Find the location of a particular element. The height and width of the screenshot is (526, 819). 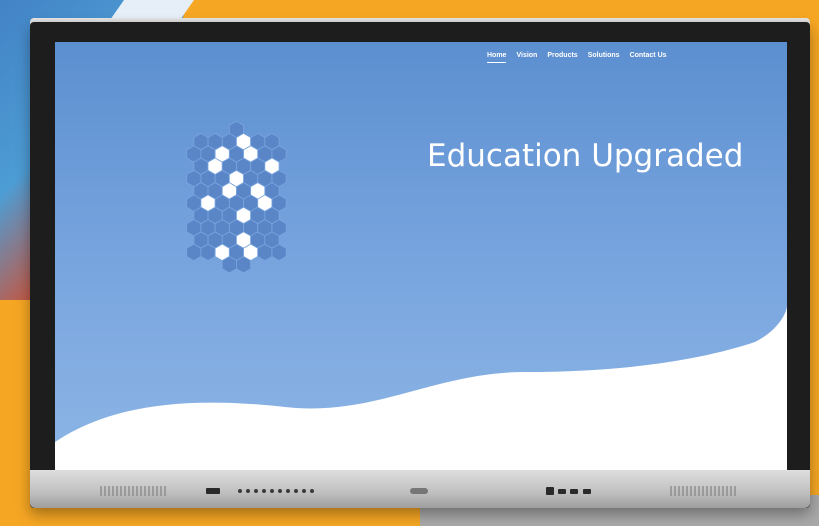

brand-logo-icon is located at coordinates (419, 491).